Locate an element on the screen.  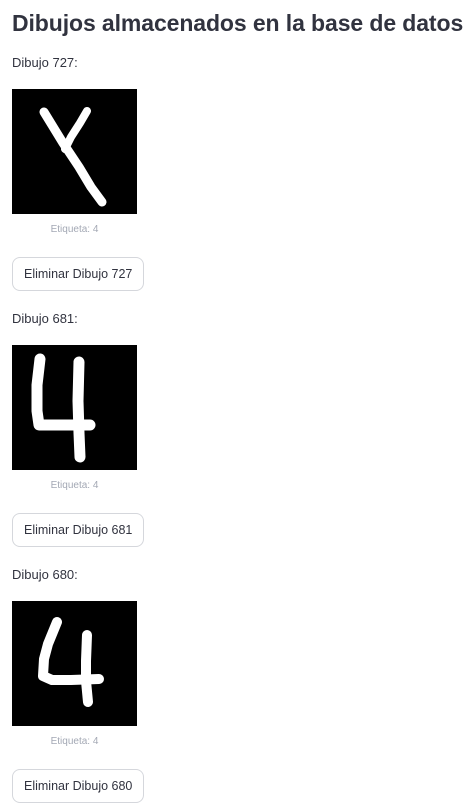
delete-drawing-button: Eliminar Dibujo 727 is located at coordinates (78, 274).